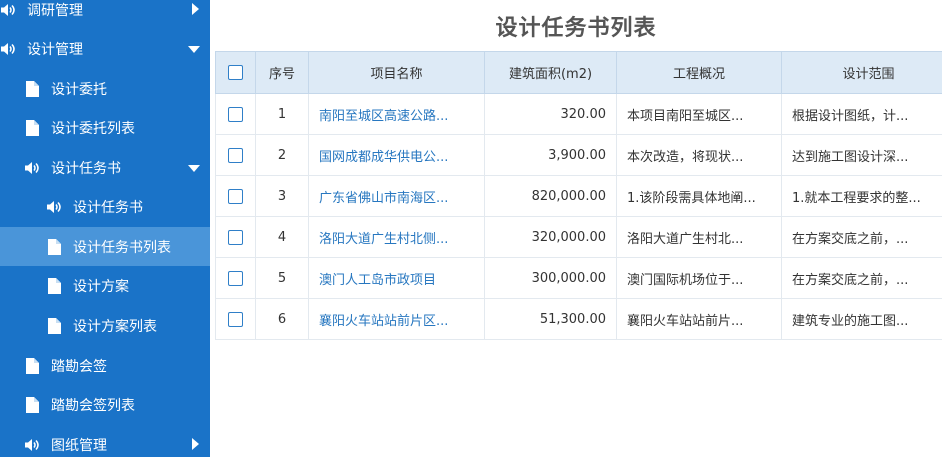 This screenshot has height=457, width=942. I want to click on page-title: 设计任务书列表, so click(576, 28).